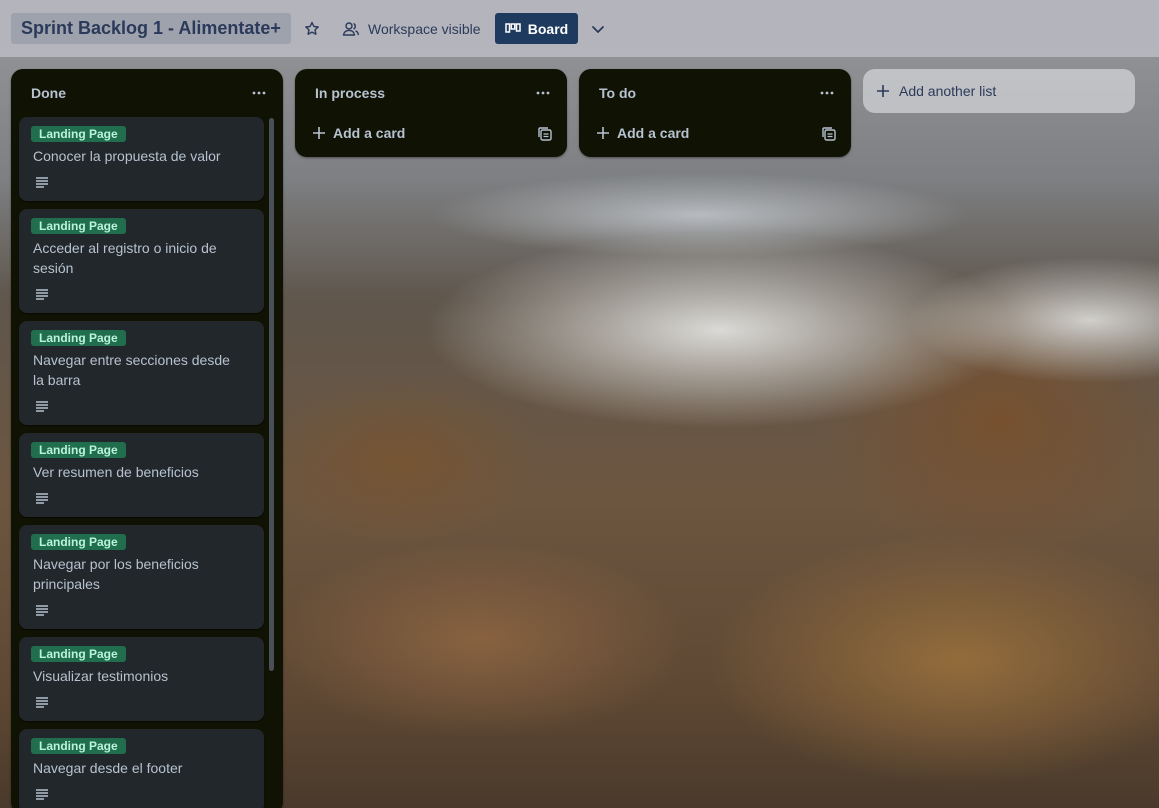 This screenshot has height=808, width=1159. I want to click on view-switcher-button, so click(598, 29).